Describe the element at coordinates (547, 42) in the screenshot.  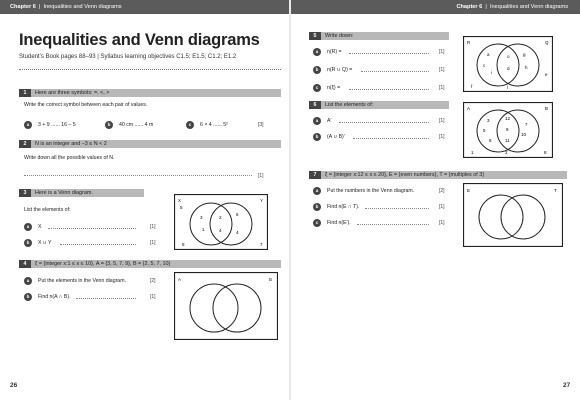
I see `set-b-label: Q` at that location.